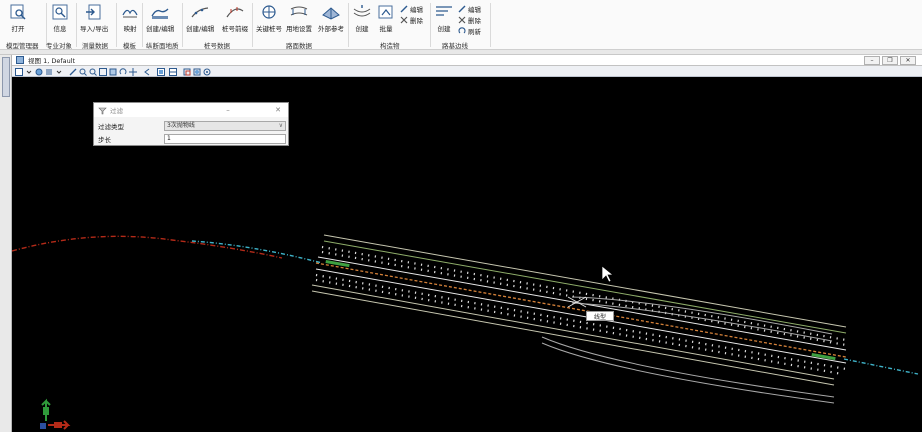  I want to click on group-label-stake: 桩号数据, so click(217, 46).